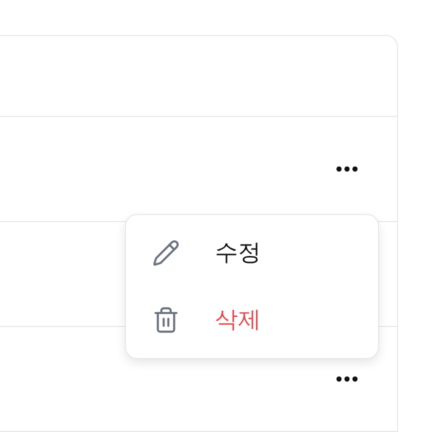 The width and height of the screenshot is (432, 432). I want to click on delete-menu-item: 삭제, so click(252, 319).